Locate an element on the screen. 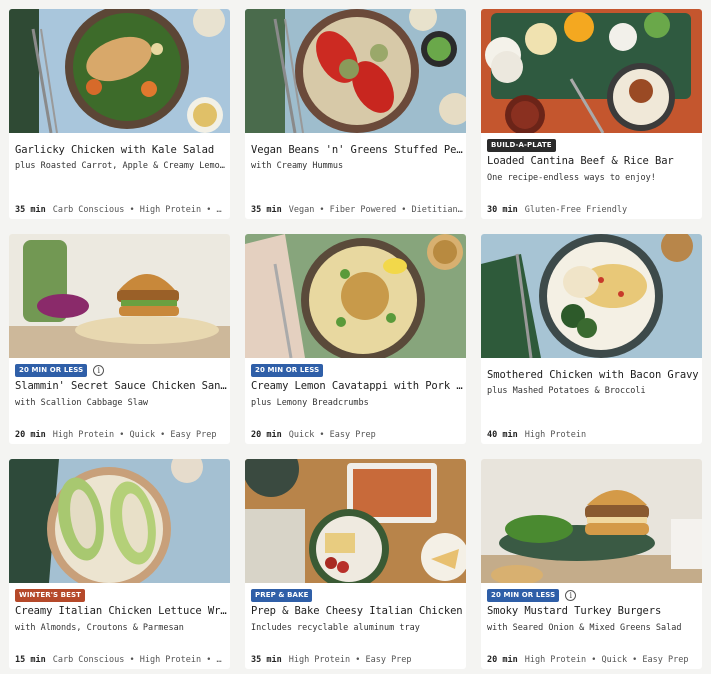 Image resolution: width=711 pixels, height=674 pixels. beef-rice-bar-photo is located at coordinates (591, 71).